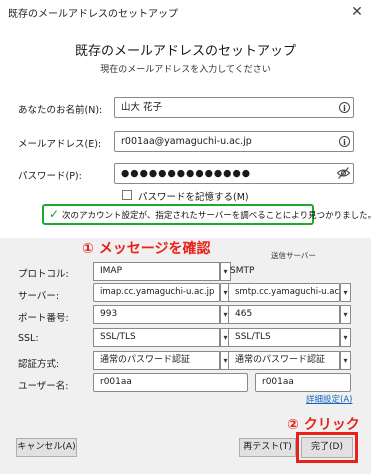 The height and width of the screenshot is (474, 371). What do you see at coordinates (293, 255) in the screenshot?
I see `outgoing-server-header: 送信サーバー` at bounding box center [293, 255].